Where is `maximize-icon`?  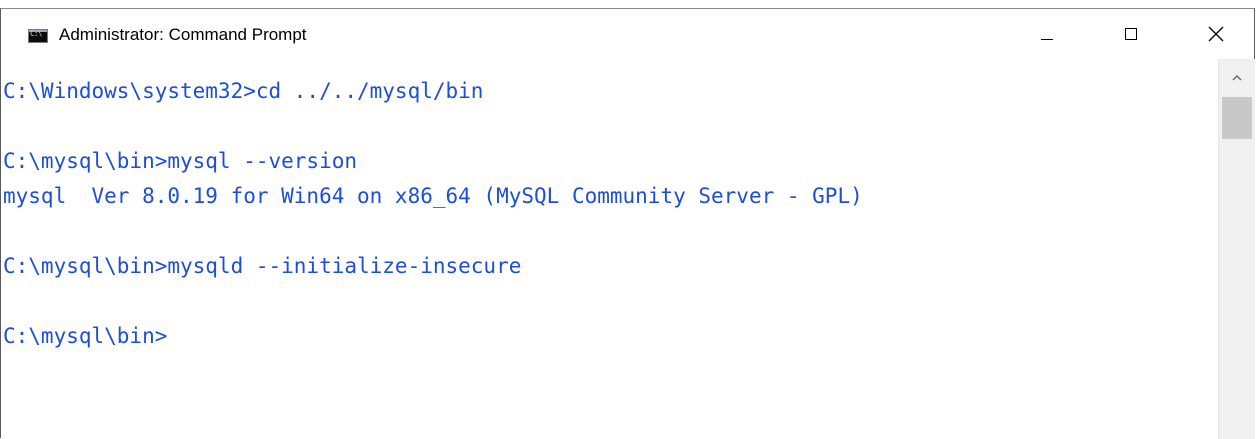
maximize-icon is located at coordinates (1131, 34).